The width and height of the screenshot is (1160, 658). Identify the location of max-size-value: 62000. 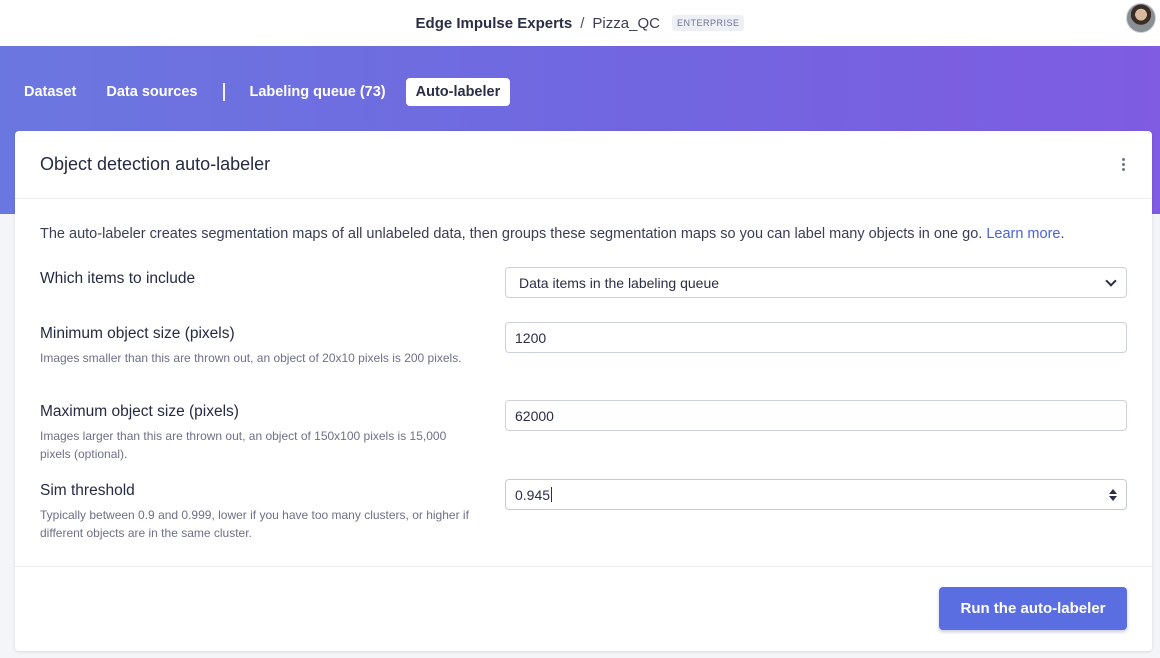
(534, 415).